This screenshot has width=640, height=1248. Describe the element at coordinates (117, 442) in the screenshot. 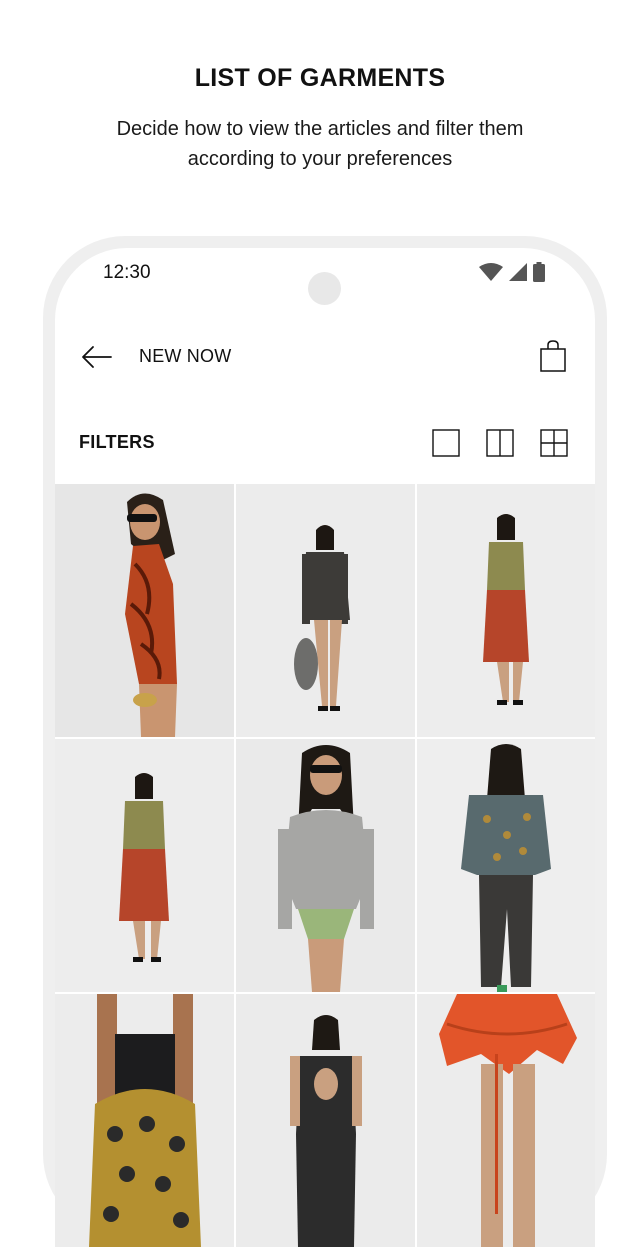

I see `filters-button: FILTERS` at that location.